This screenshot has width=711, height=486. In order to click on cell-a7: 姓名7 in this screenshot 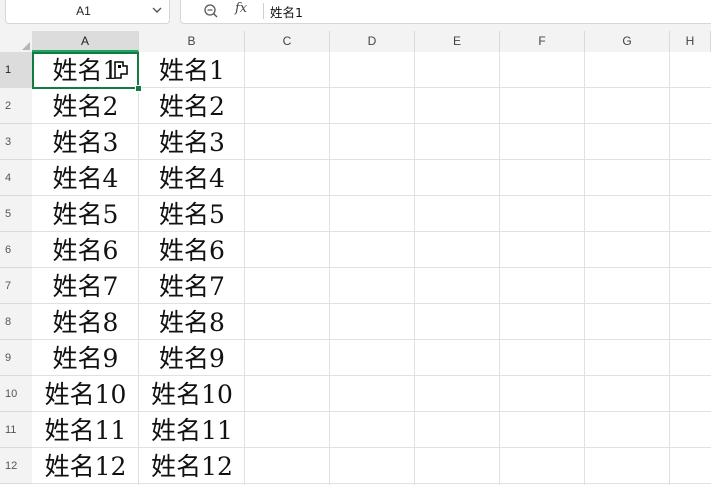, I will do `click(85, 286)`.